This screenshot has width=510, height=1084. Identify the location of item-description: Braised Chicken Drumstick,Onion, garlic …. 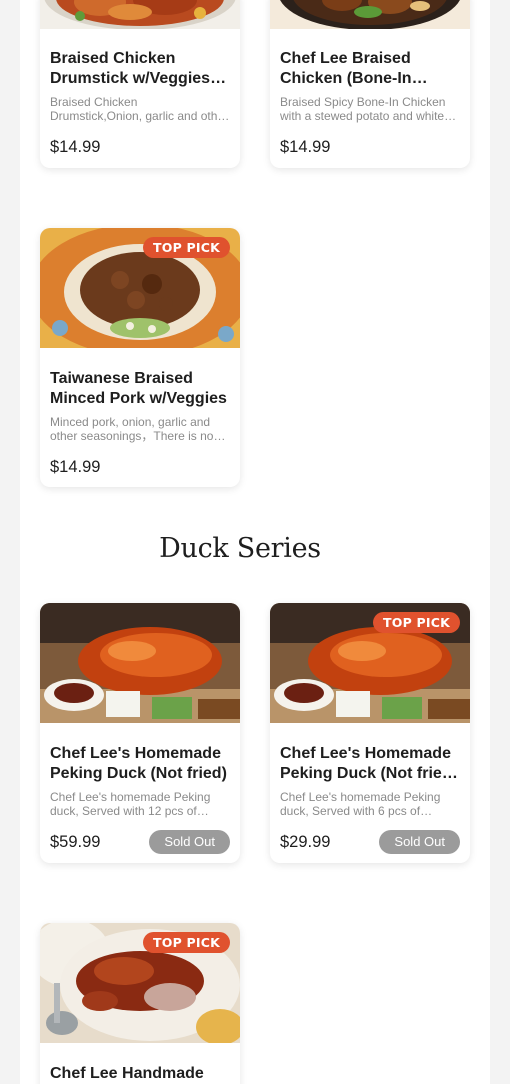
(139, 109).